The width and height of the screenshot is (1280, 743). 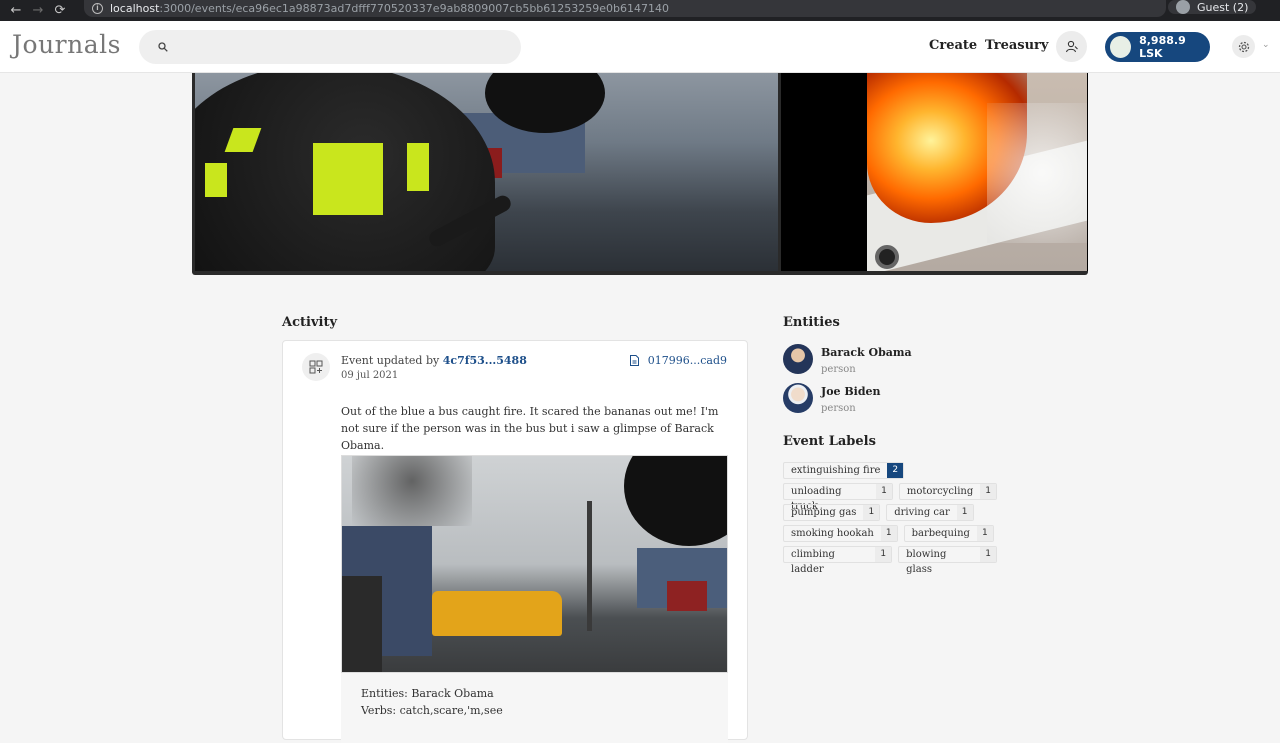 I want to click on entities-heading: Entities, so click(x=811, y=322).